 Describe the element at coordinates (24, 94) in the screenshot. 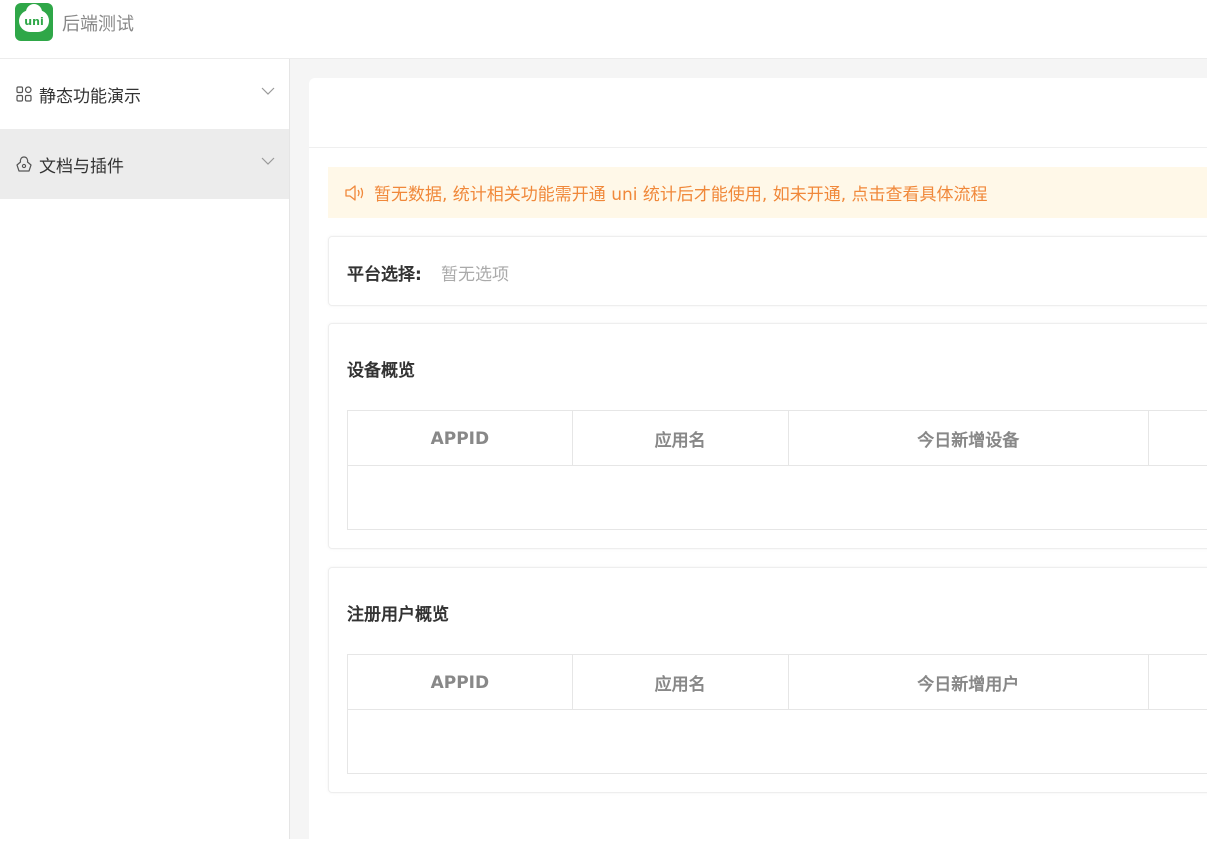

I see `grid-icon` at that location.